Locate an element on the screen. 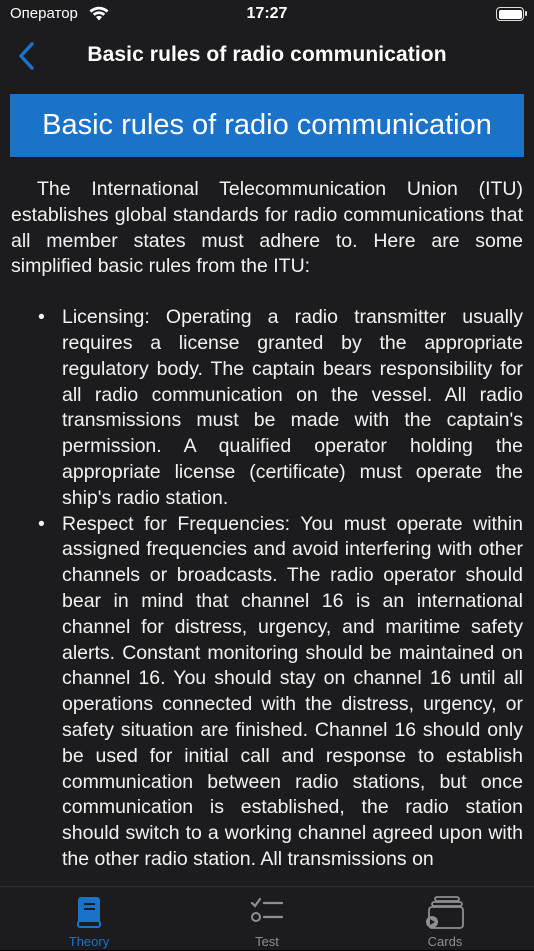 The image size is (534, 951). tab-label: Cards is located at coordinates (445, 941).